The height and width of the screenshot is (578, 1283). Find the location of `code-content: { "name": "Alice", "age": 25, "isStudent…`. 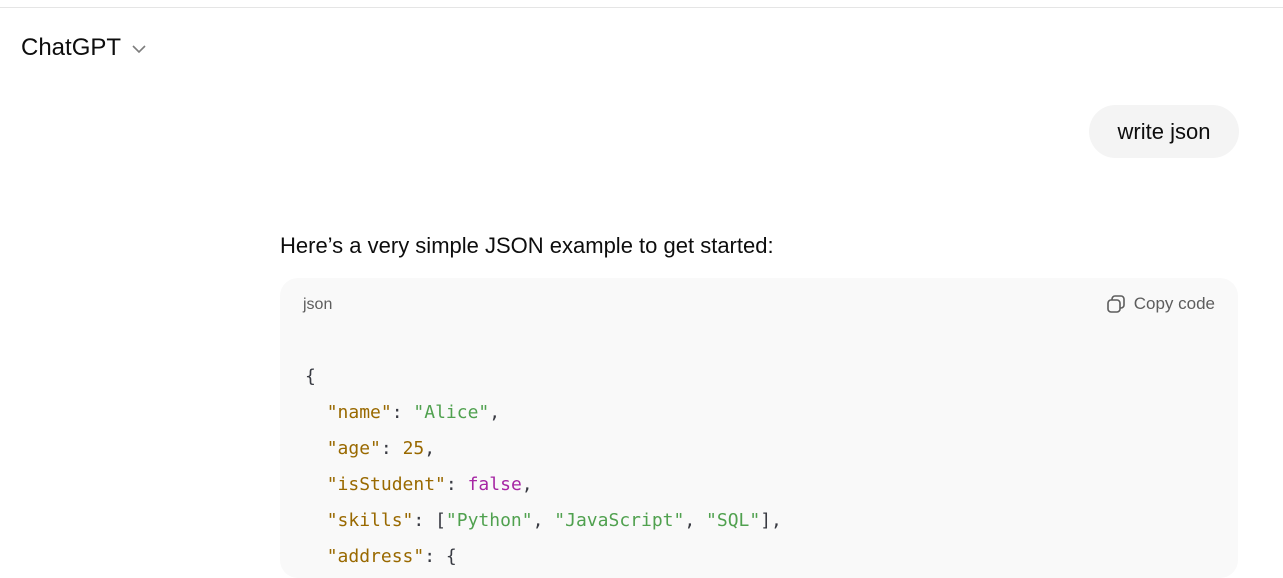

code-content: { "name": "Alice", "age": 25, "isStudent… is located at coordinates (543, 467).